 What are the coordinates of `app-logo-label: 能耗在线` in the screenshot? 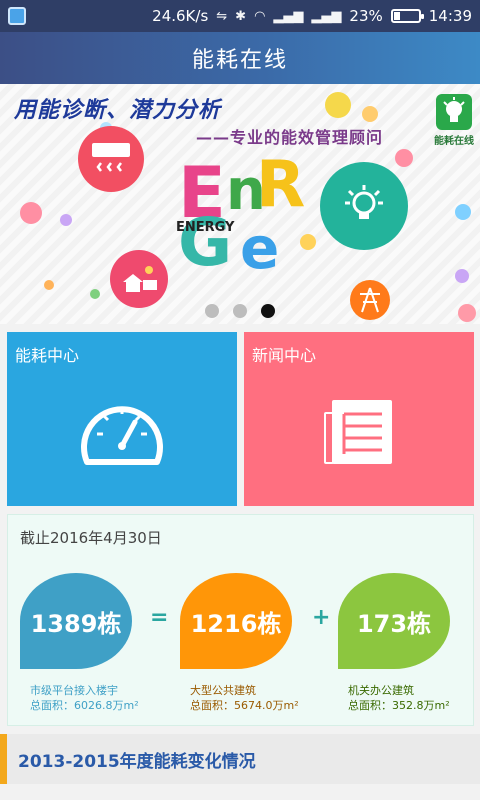 It's located at (454, 141).